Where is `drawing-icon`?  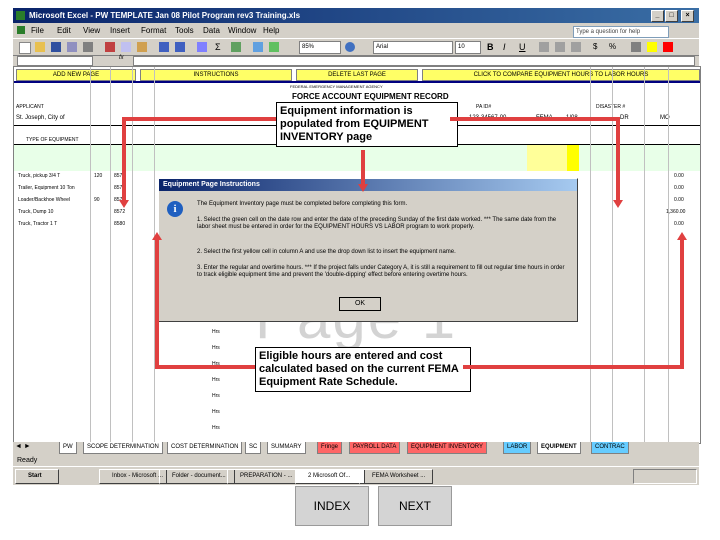 drawing-icon is located at coordinates (274, 47).